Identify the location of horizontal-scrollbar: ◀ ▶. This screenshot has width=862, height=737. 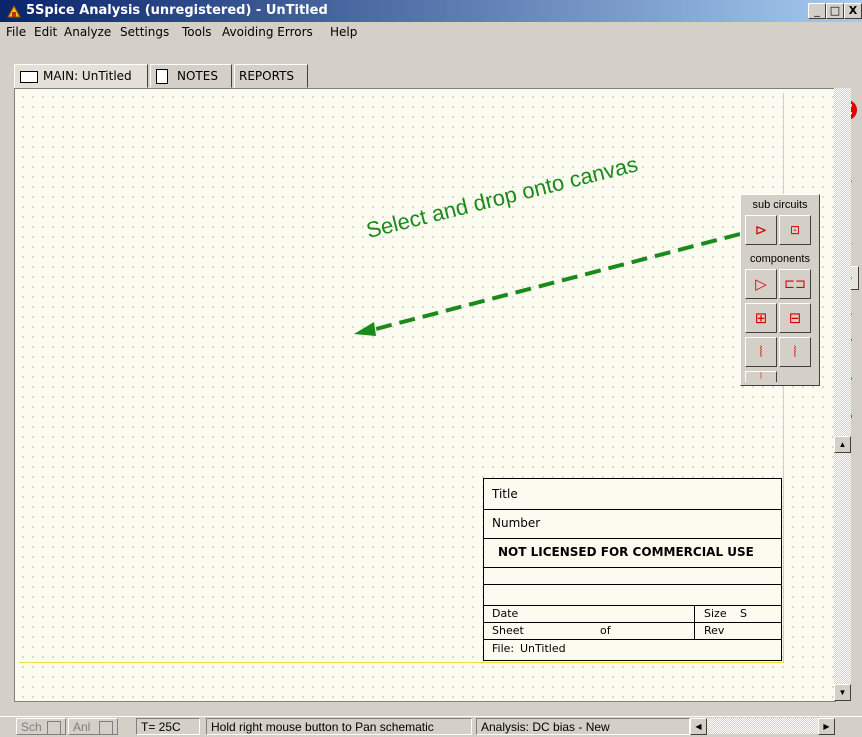
(762, 726).